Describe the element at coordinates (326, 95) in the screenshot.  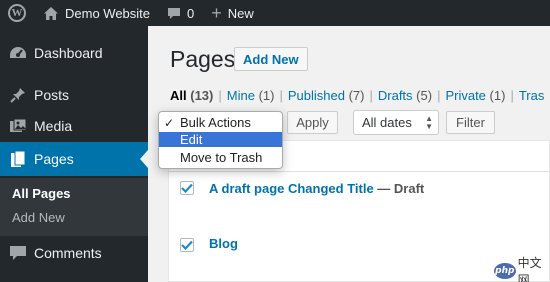
I see `filter-published: Published (7)` at that location.